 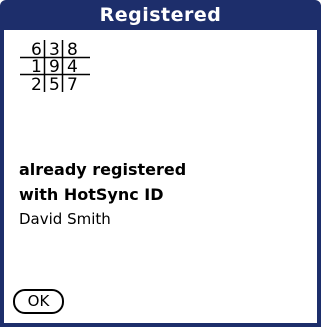 What do you see at coordinates (54, 85) in the screenshot?
I see `grid-cell: 5` at bounding box center [54, 85].